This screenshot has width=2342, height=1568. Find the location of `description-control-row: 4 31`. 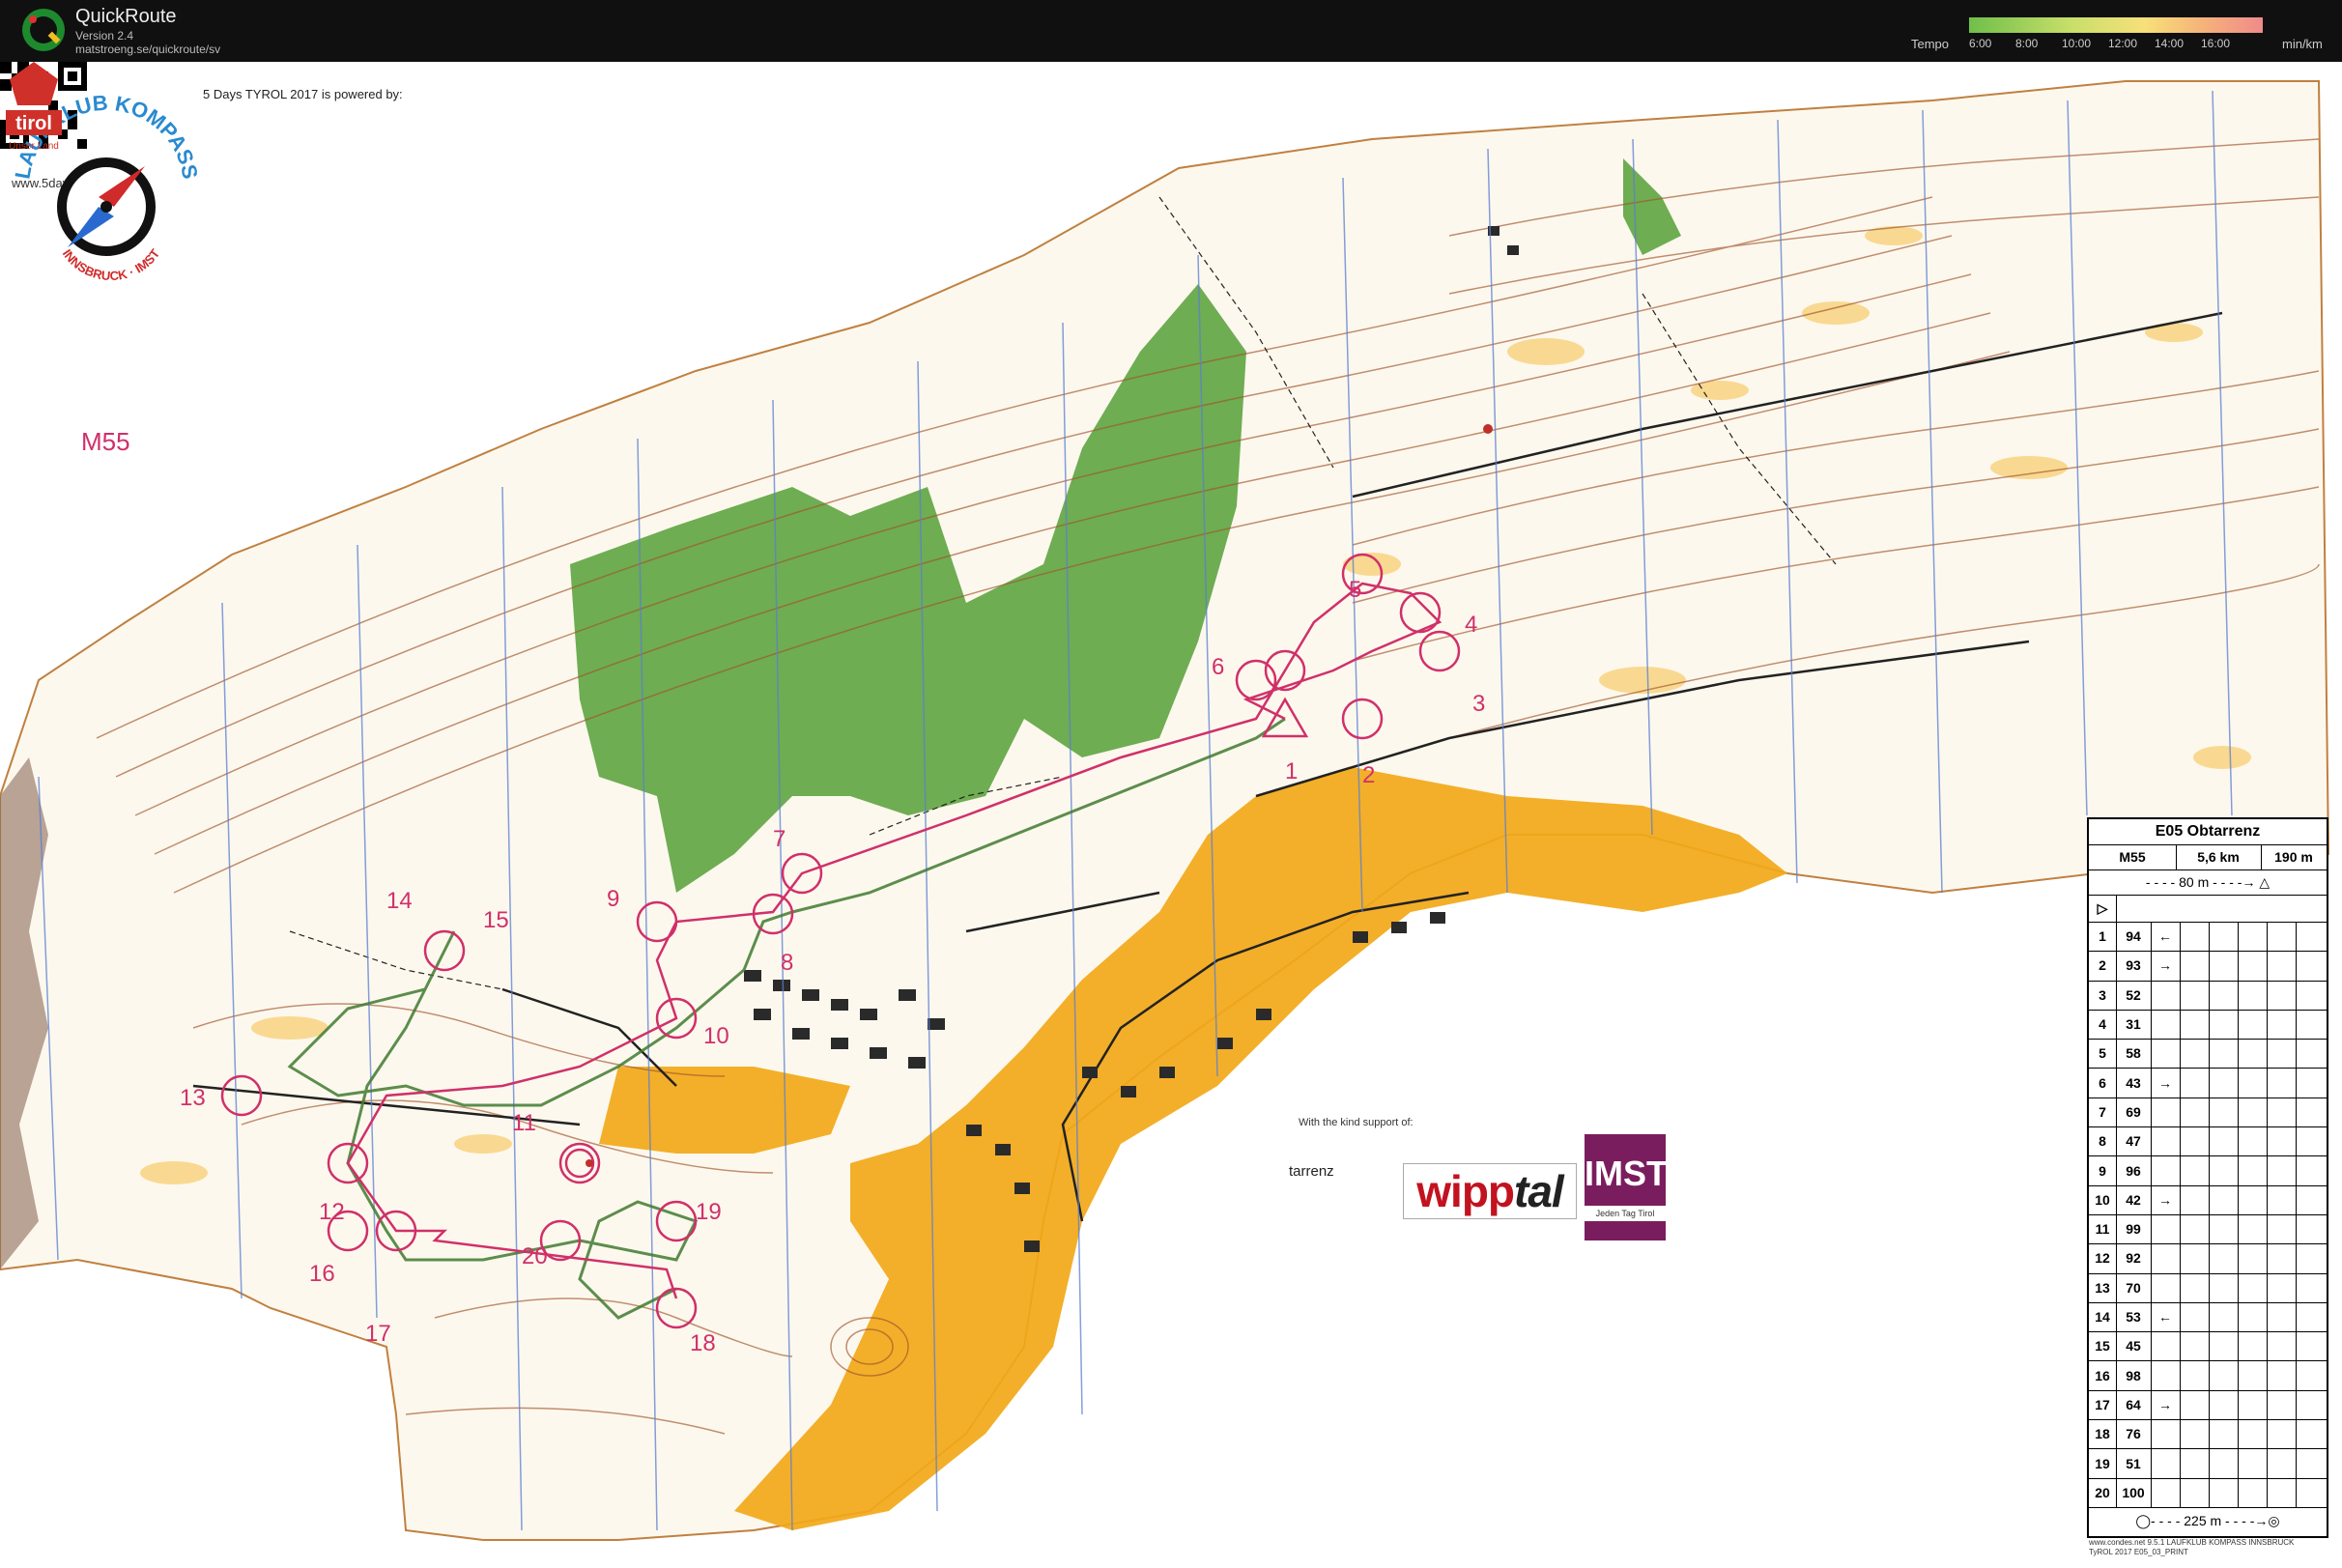

description-control-row: 4 31 is located at coordinates (2208, 1025).